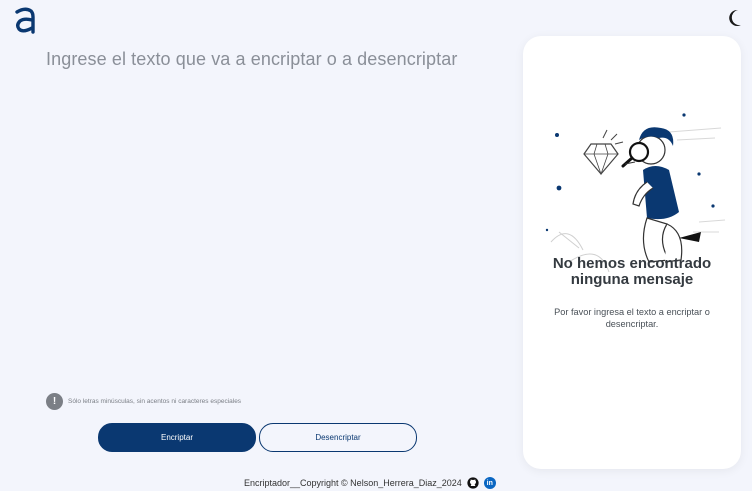 This screenshot has width=752, height=491. I want to click on exclamation-icon: !, so click(54, 401).